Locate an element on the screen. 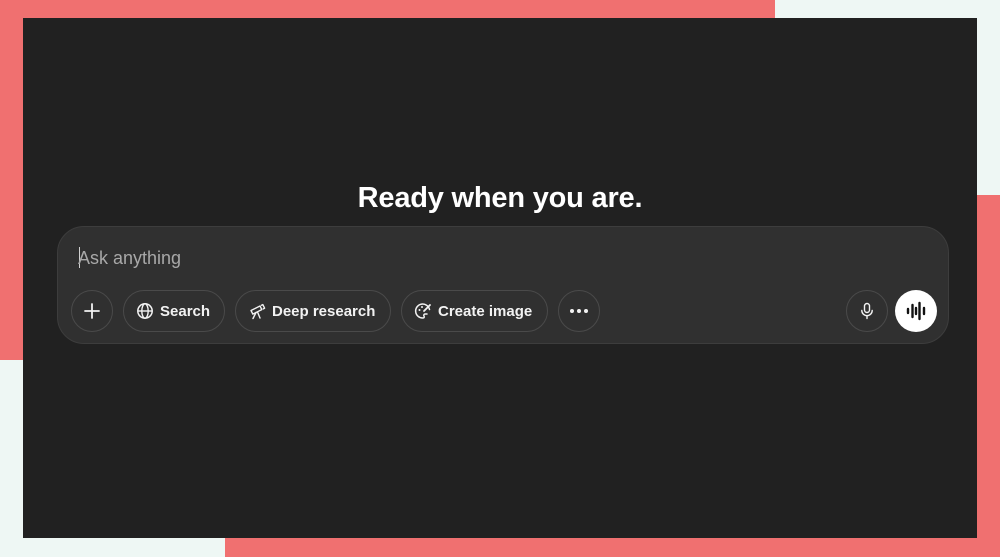 This screenshot has height=557, width=1000. dictate-button is located at coordinates (867, 311).